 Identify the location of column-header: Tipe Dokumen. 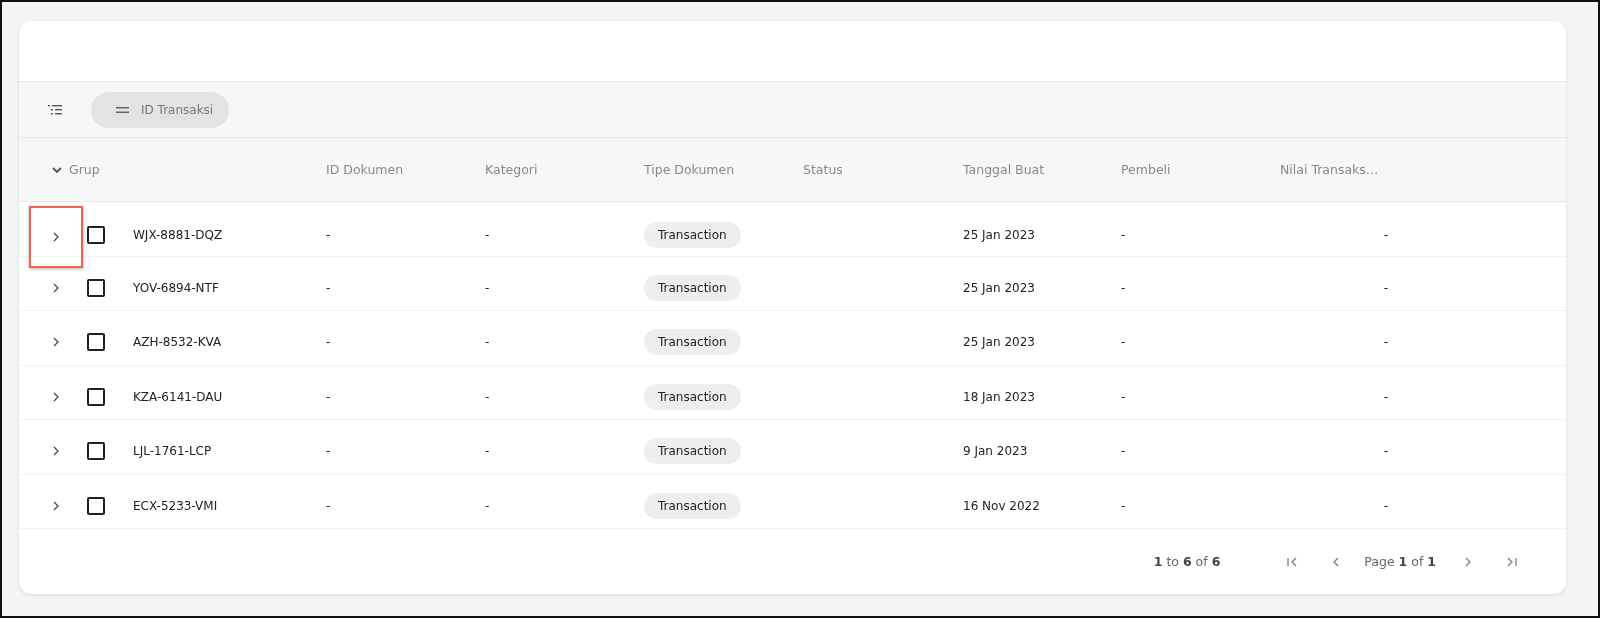
(723, 169).